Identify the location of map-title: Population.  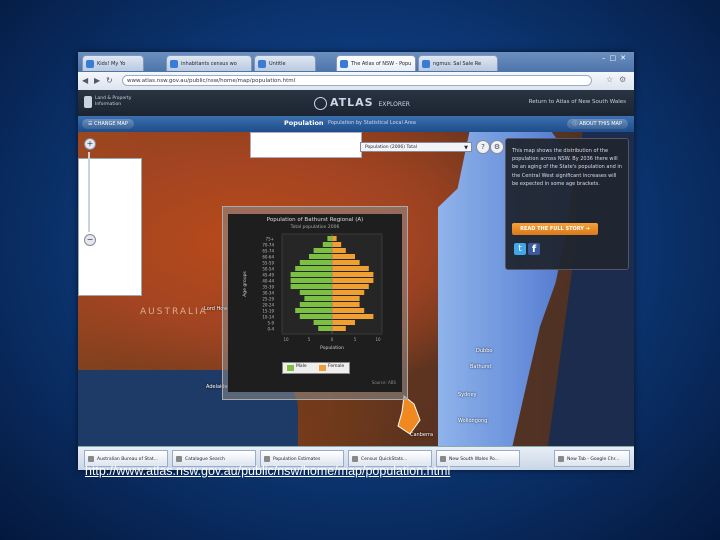
(304, 123).